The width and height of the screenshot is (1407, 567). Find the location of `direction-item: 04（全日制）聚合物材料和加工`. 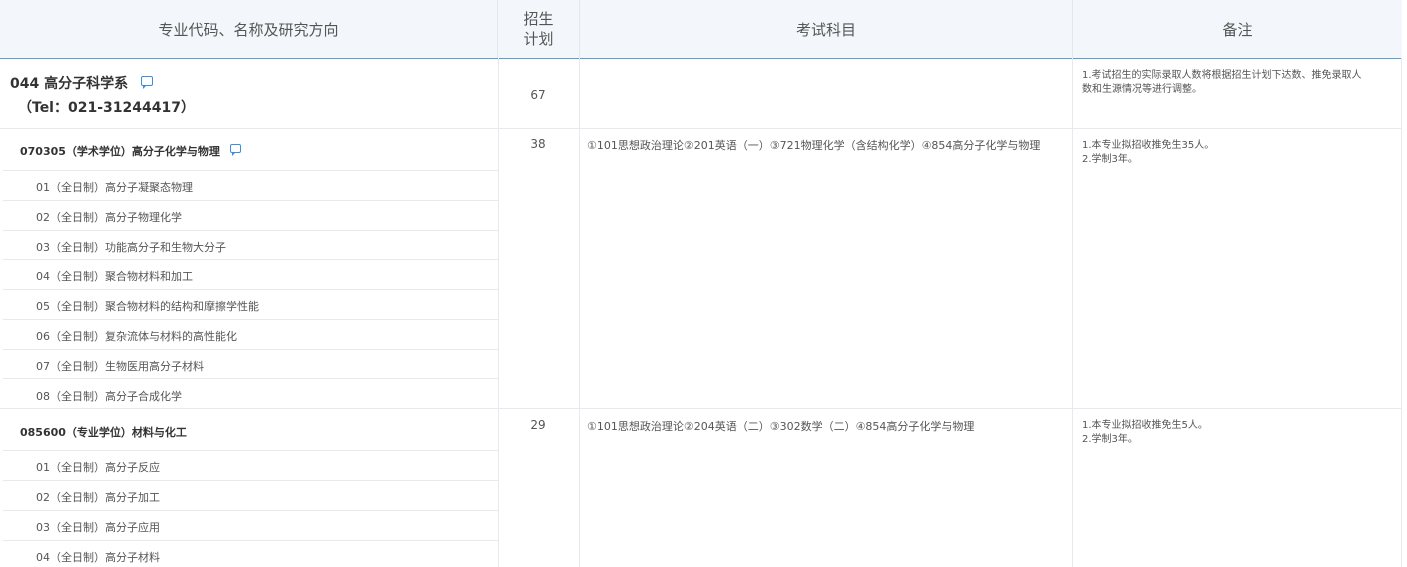

direction-item: 04（全日制）聚合物材料和加工 is located at coordinates (114, 276).